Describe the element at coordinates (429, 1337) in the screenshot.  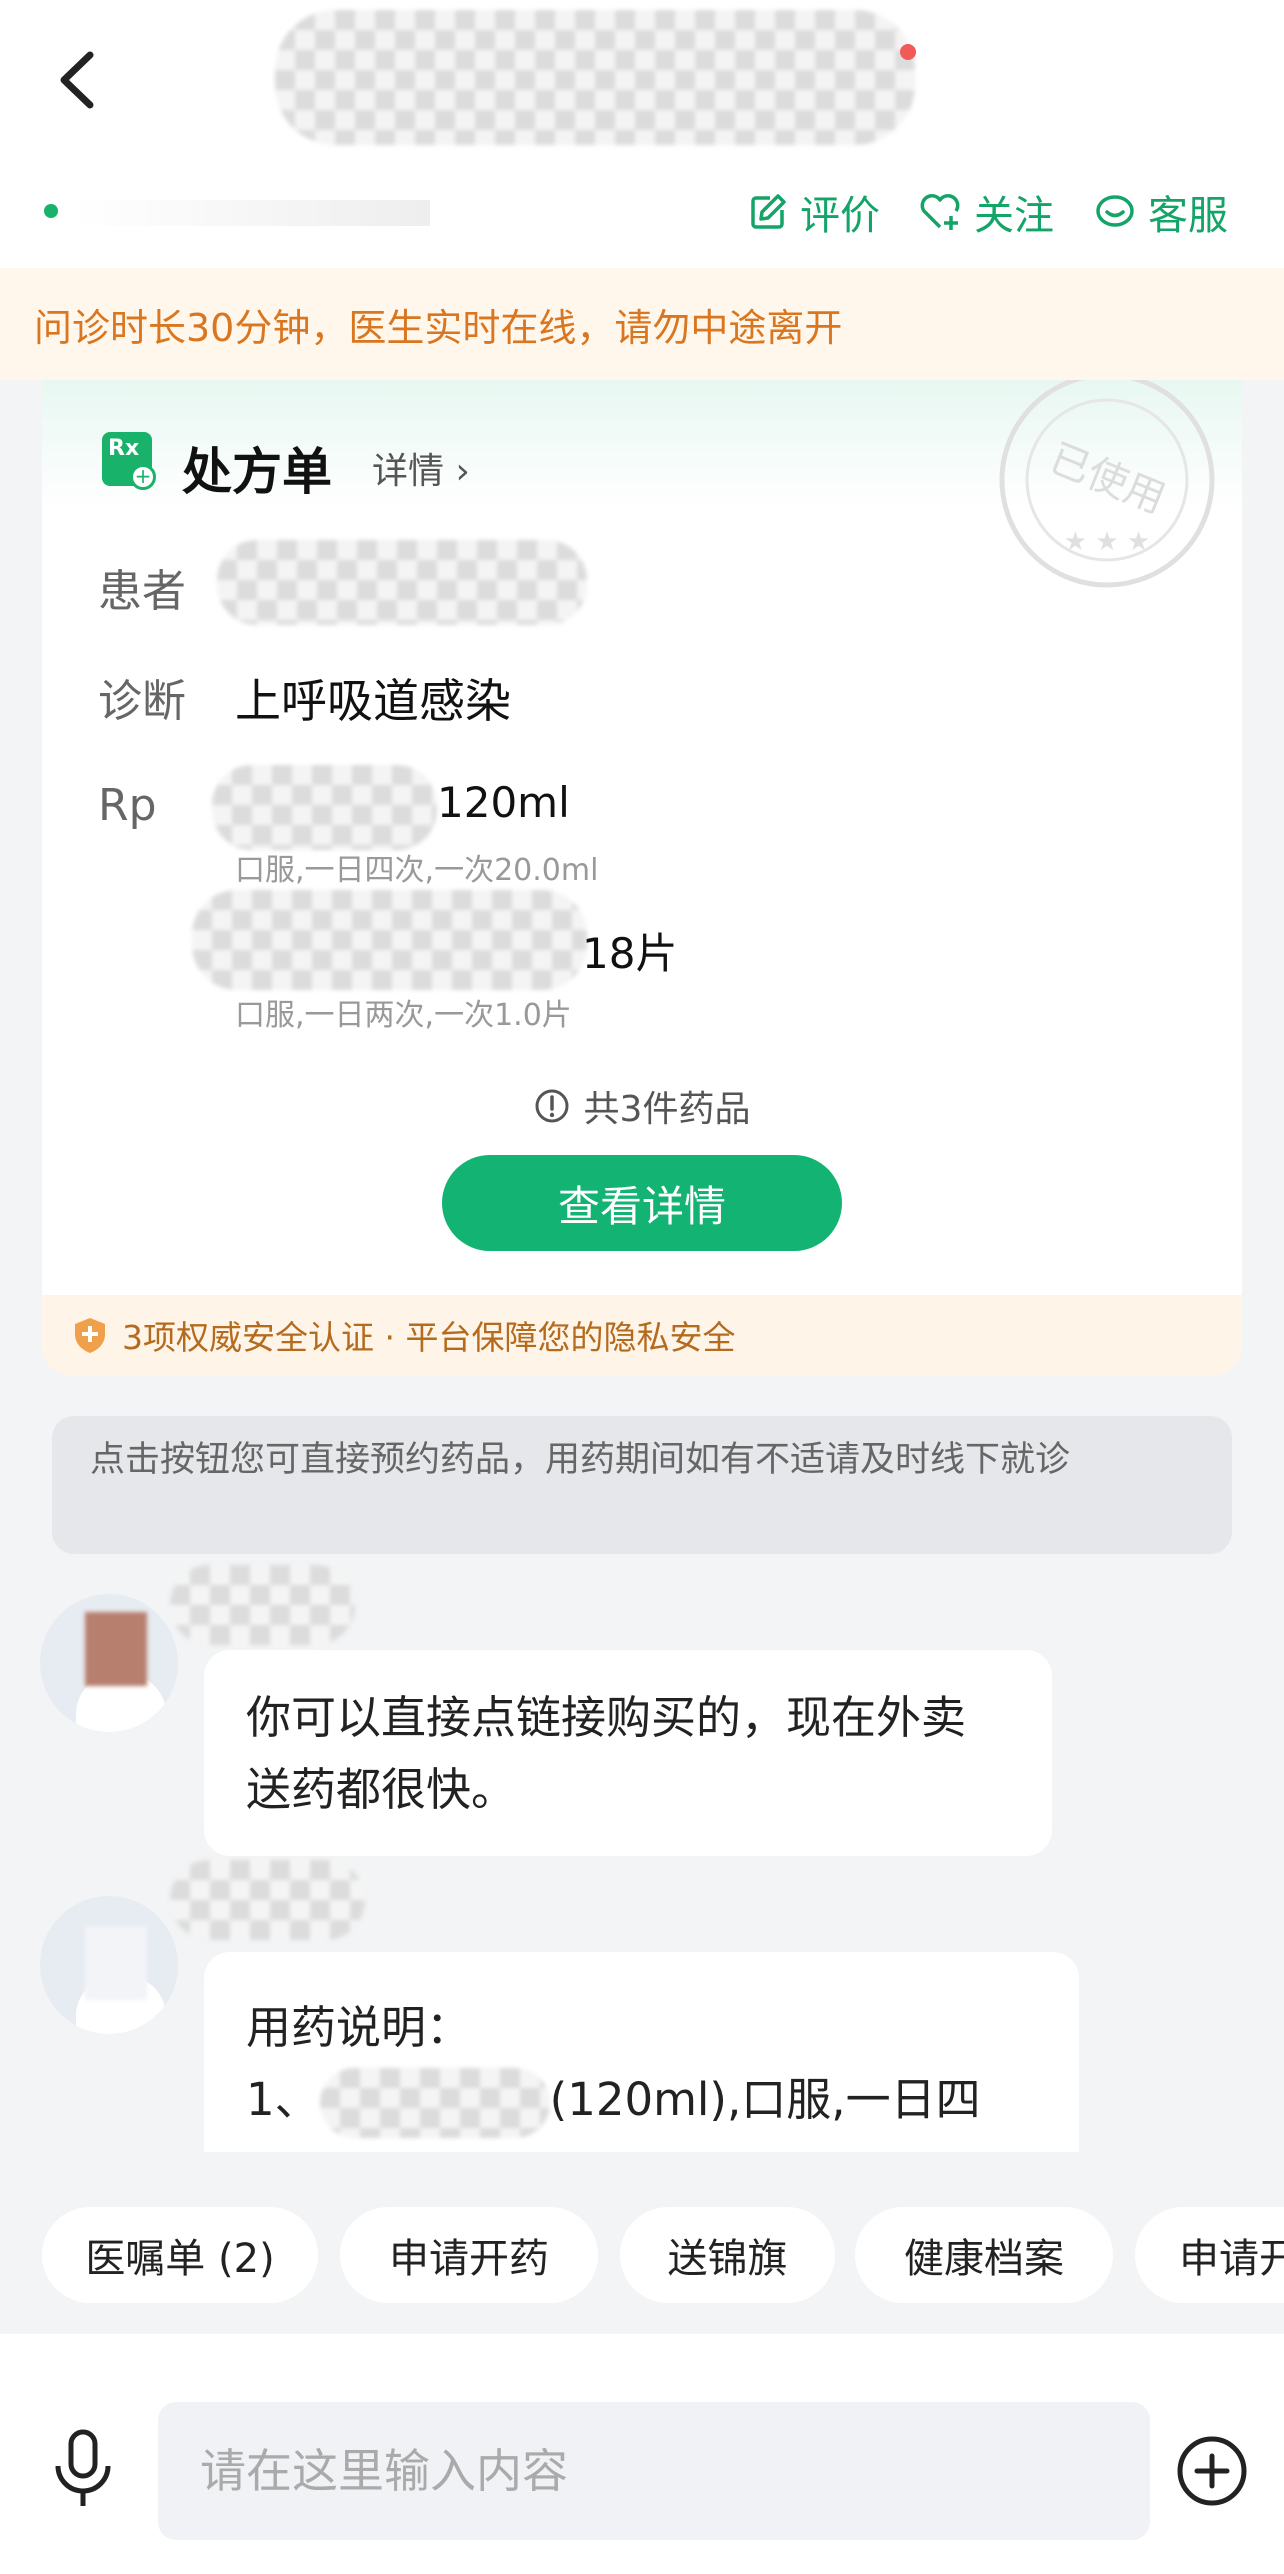
I see `security-text: 3项权威安全认证 · 平台保障您的隐私安全` at that location.